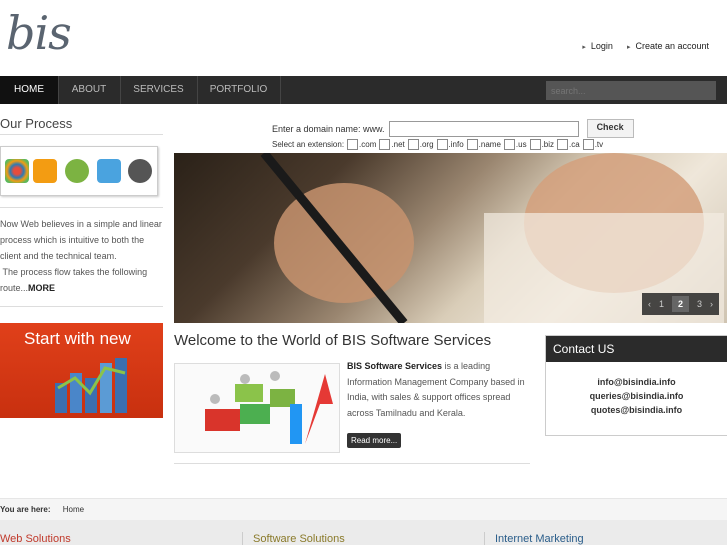  Describe the element at coordinates (36, 123) in the screenshot. I see `process-title: Our Process` at that location.